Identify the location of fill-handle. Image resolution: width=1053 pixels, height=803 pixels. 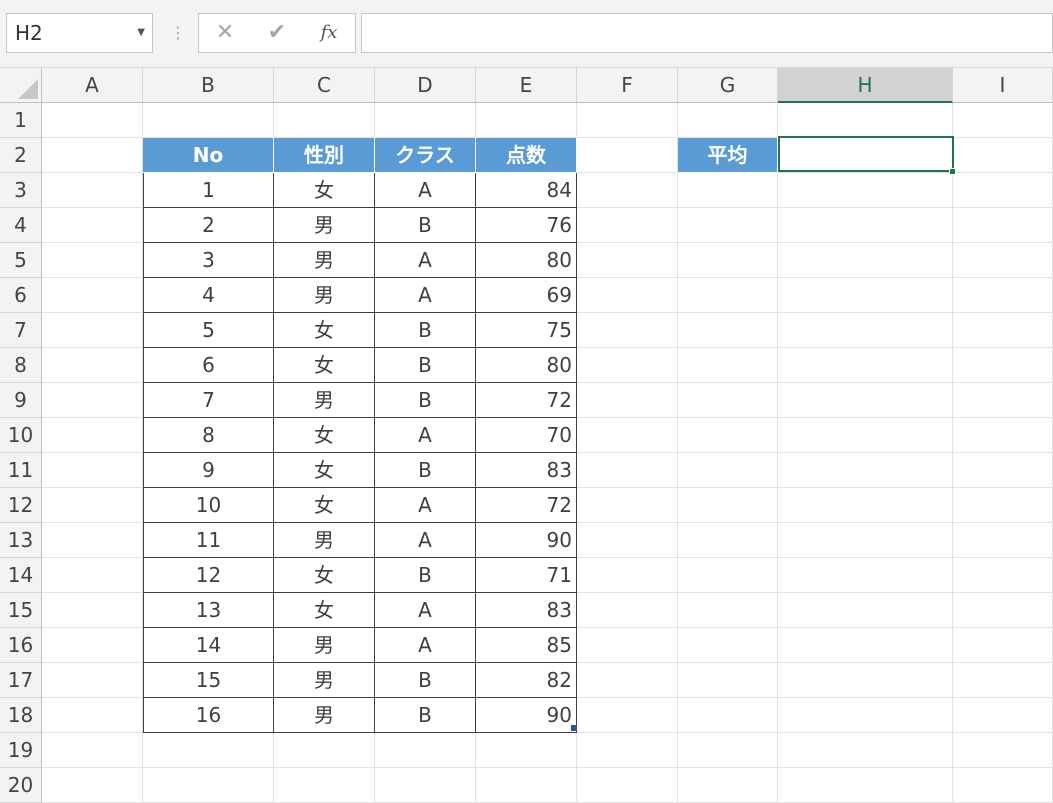
(952, 171).